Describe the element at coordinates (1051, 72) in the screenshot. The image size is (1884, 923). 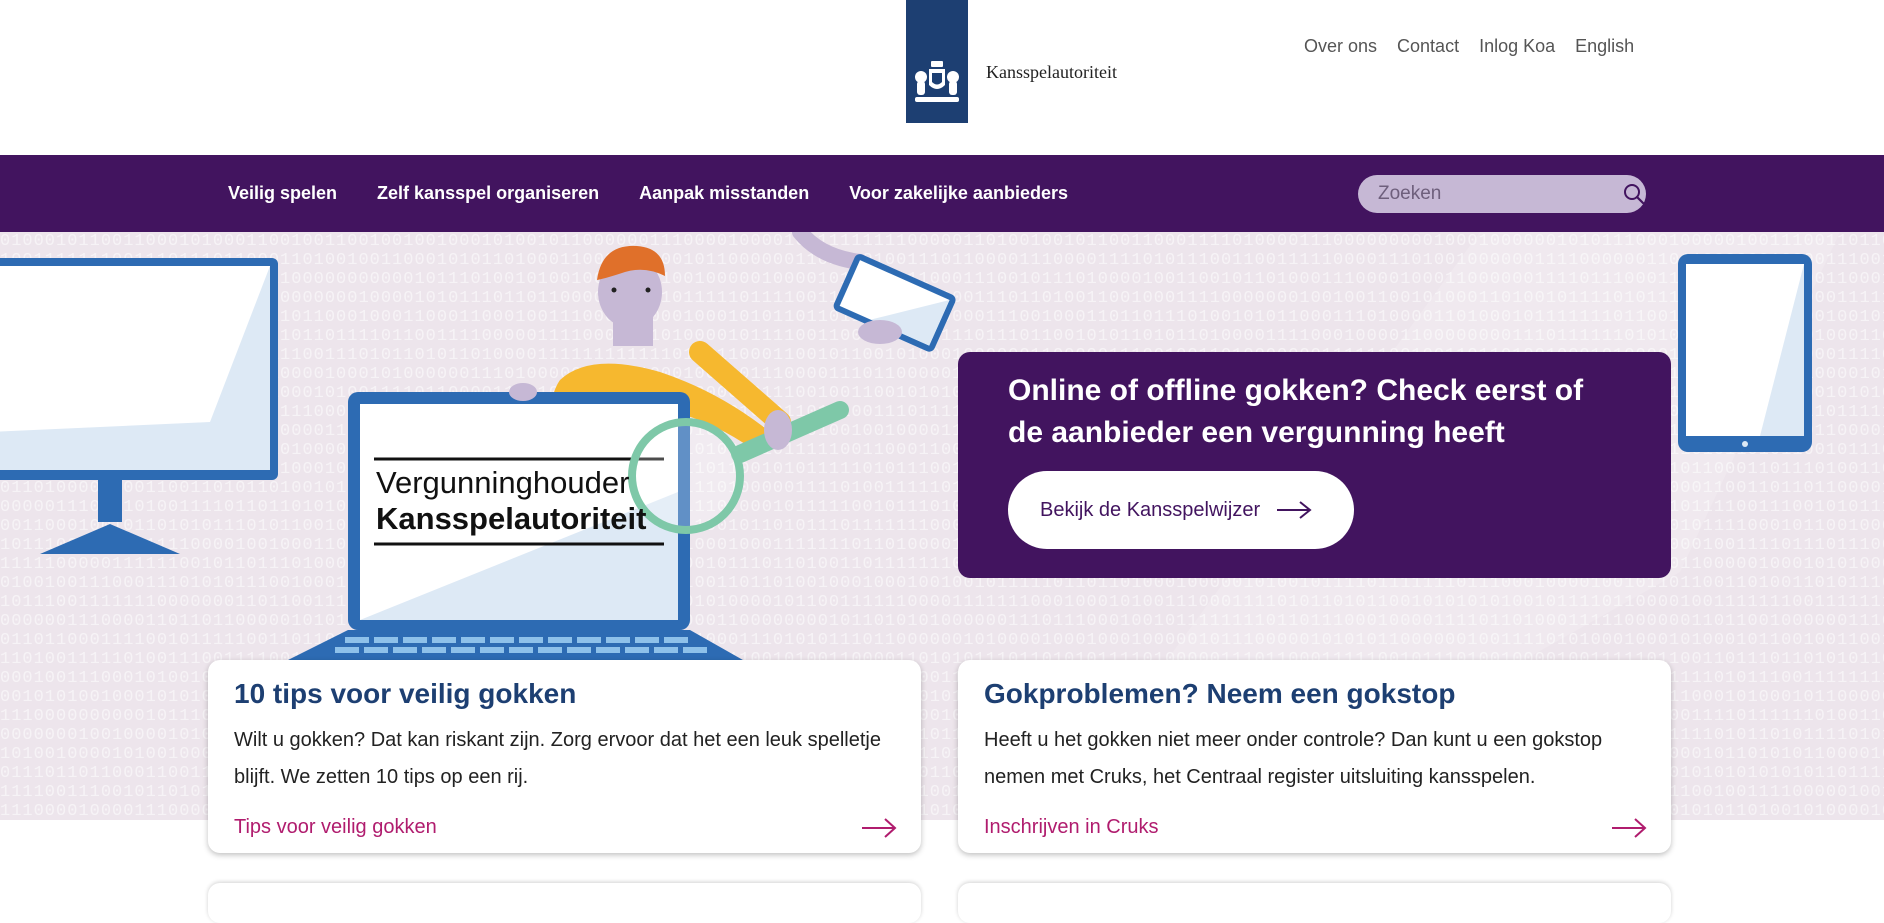
I see `logo-text: Kansspelautoriteit` at that location.